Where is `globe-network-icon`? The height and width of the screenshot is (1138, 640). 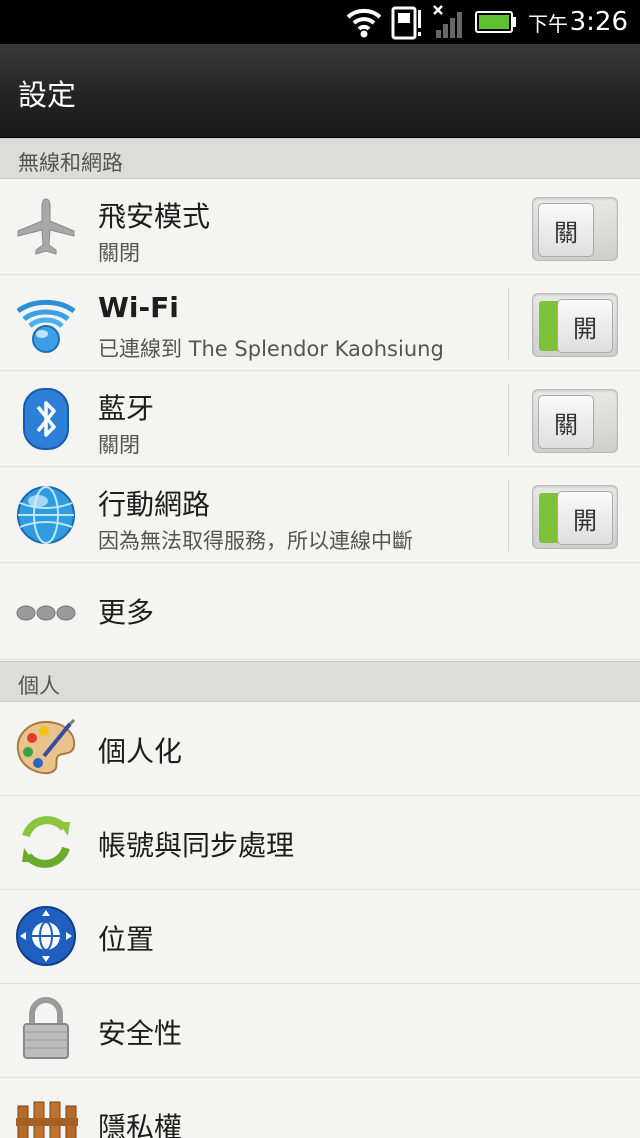 globe-network-icon is located at coordinates (46, 515).